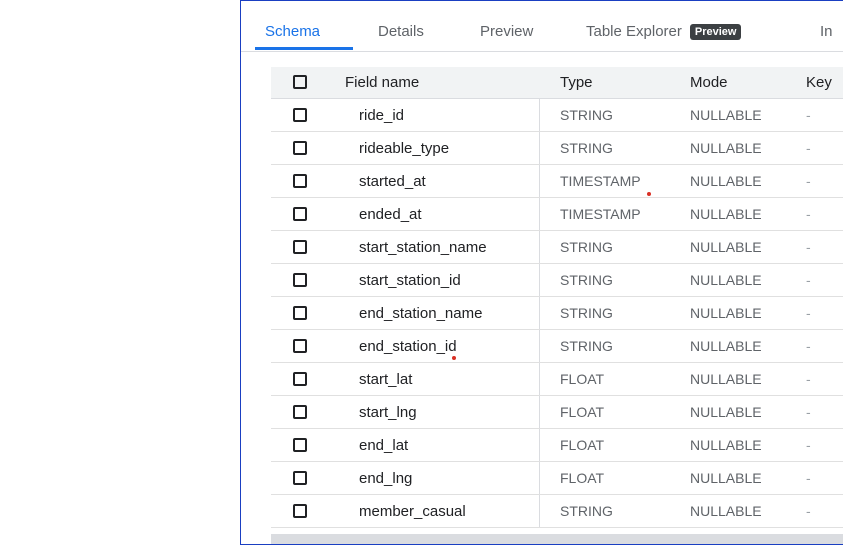  What do you see at coordinates (819, 83) in the screenshot?
I see `header-key: Key` at bounding box center [819, 83].